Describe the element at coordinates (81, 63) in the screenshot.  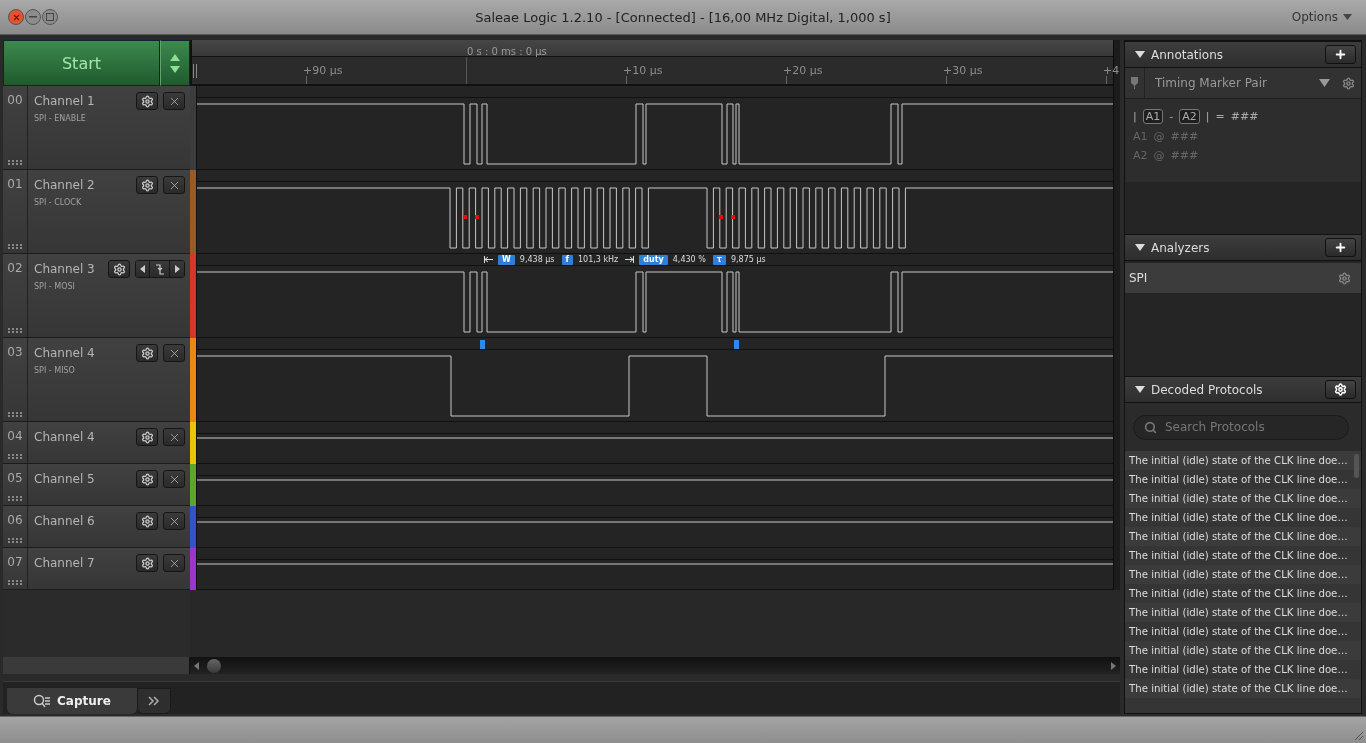
I see `start-button: Start` at that location.